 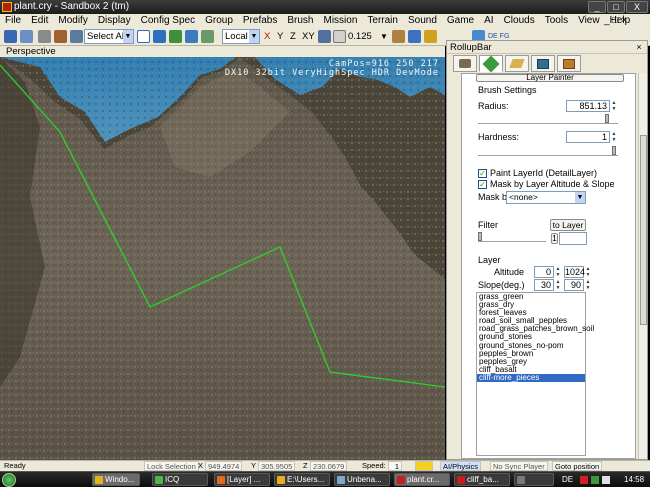 I want to click on rollup-scrollbar, so click(x=642, y=266).